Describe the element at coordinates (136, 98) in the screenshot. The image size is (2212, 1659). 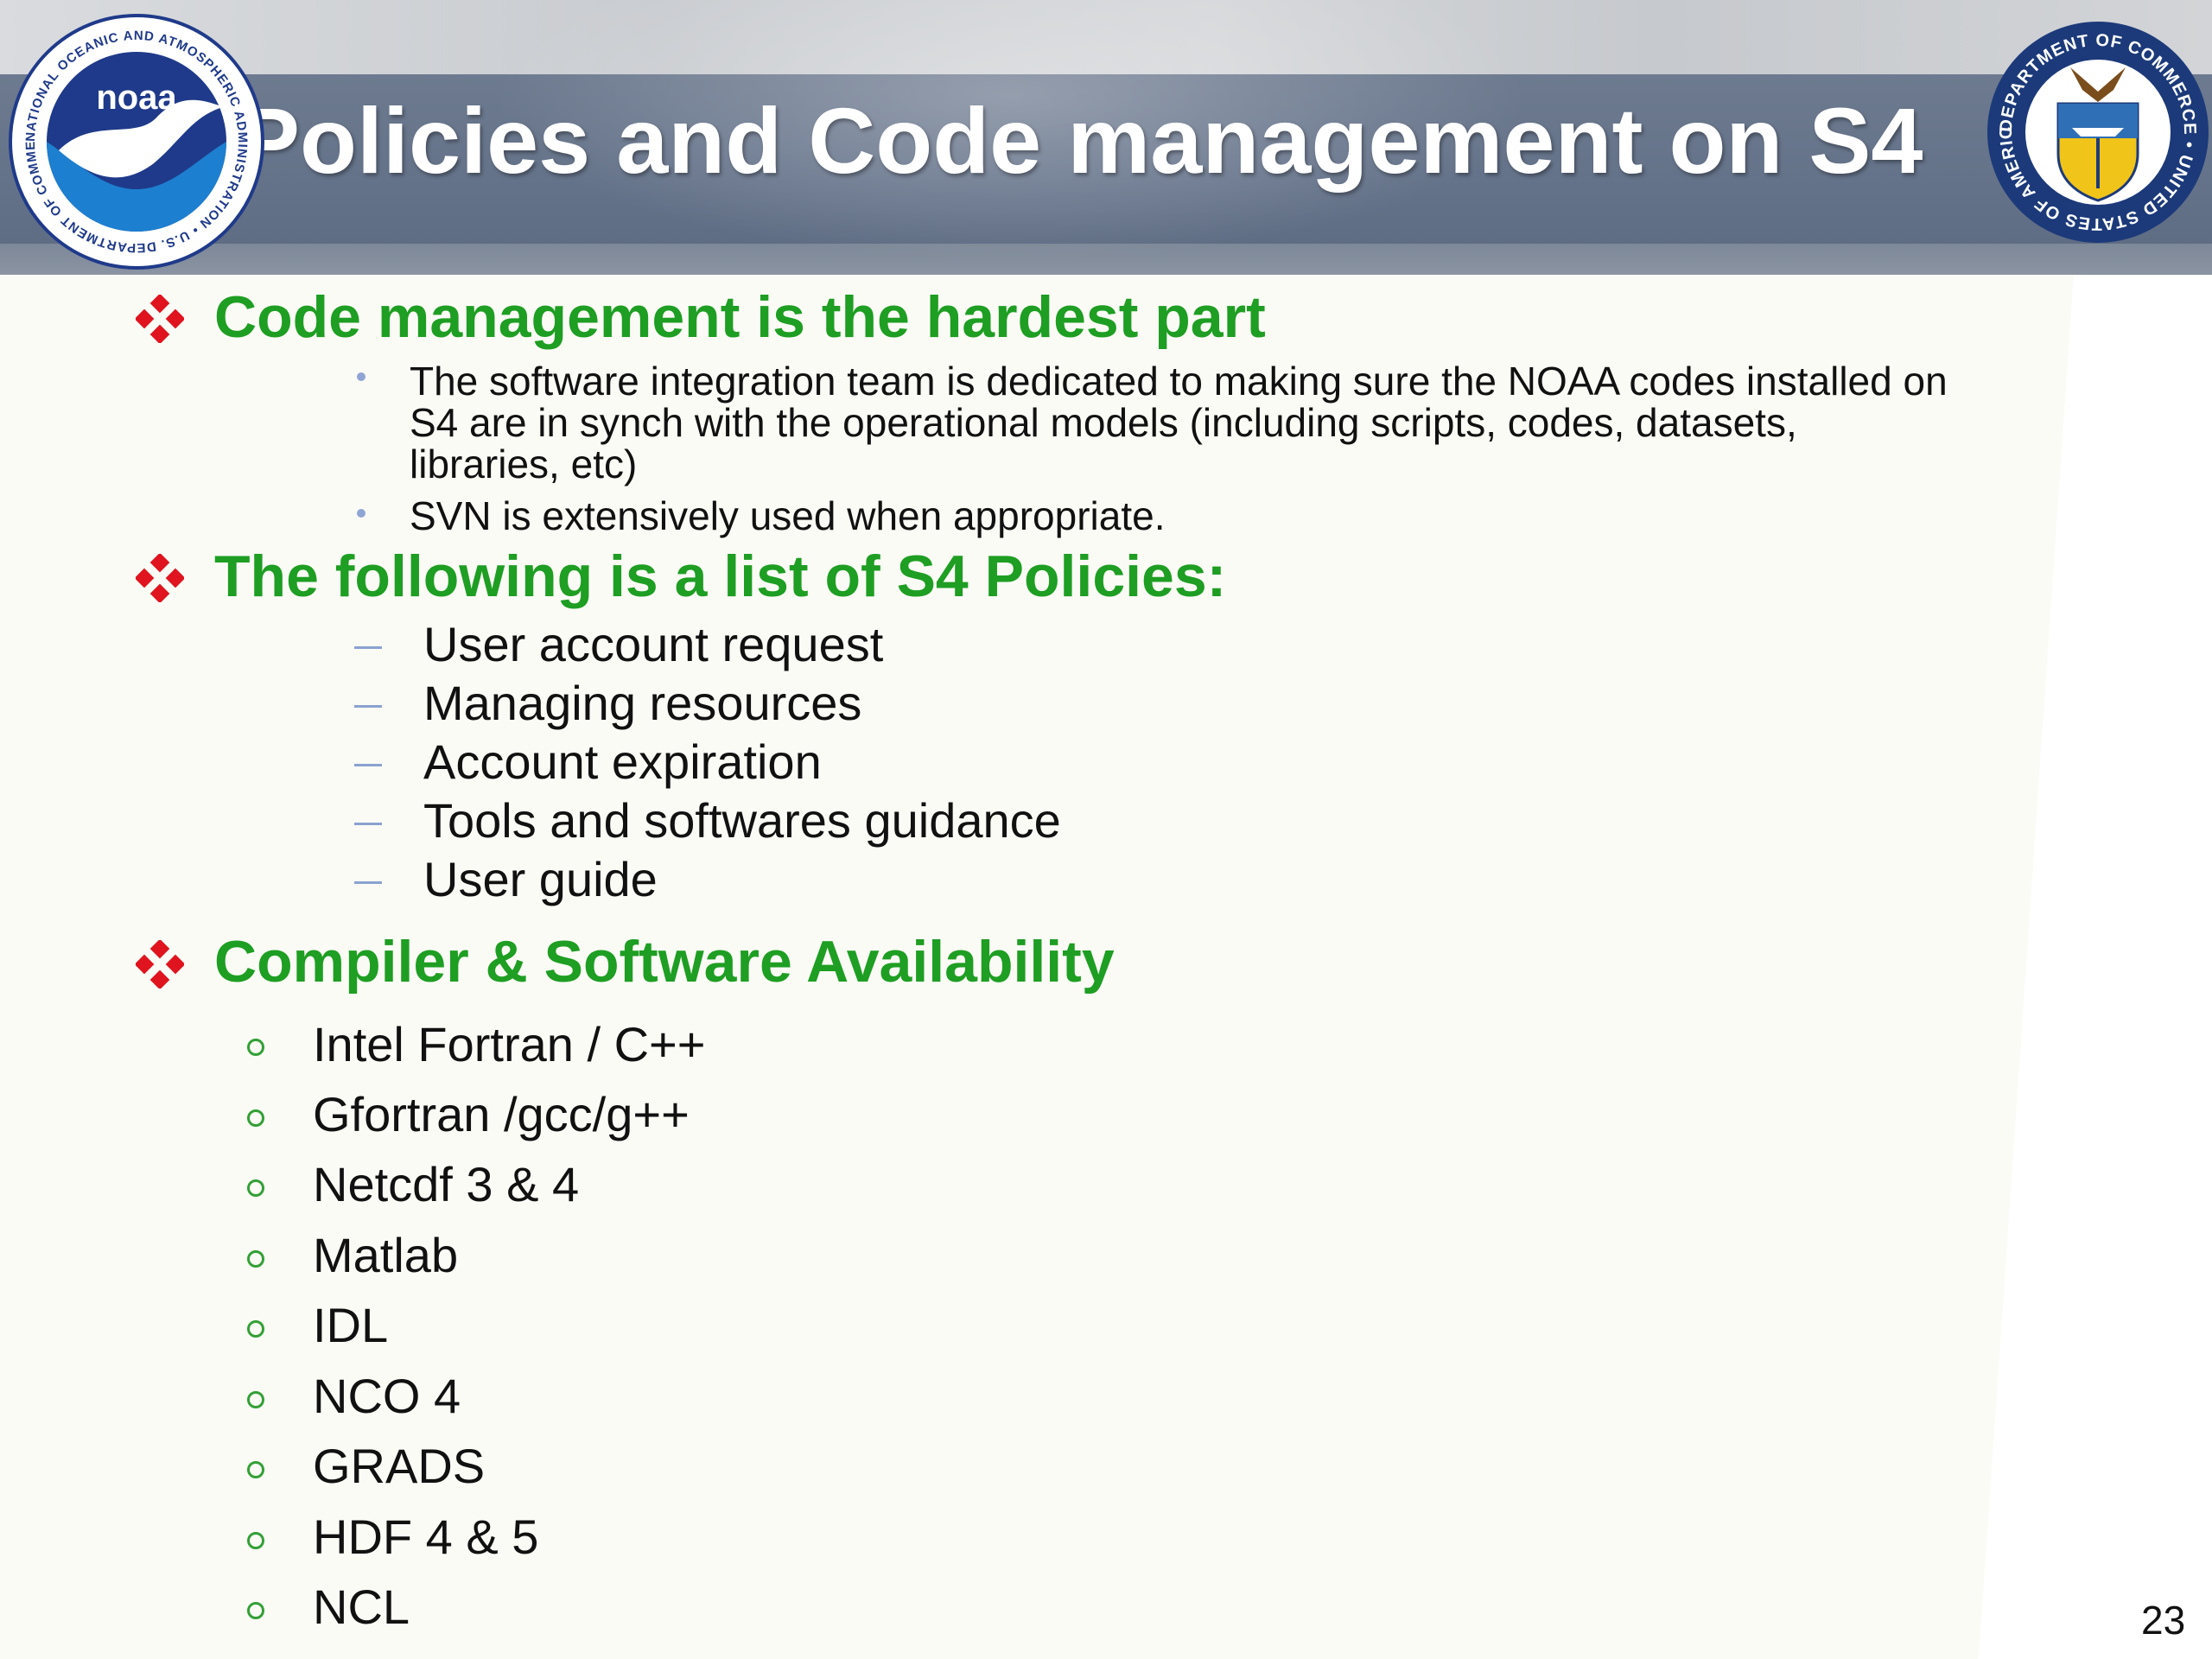
I see `noaa-logo-text: noaa` at that location.